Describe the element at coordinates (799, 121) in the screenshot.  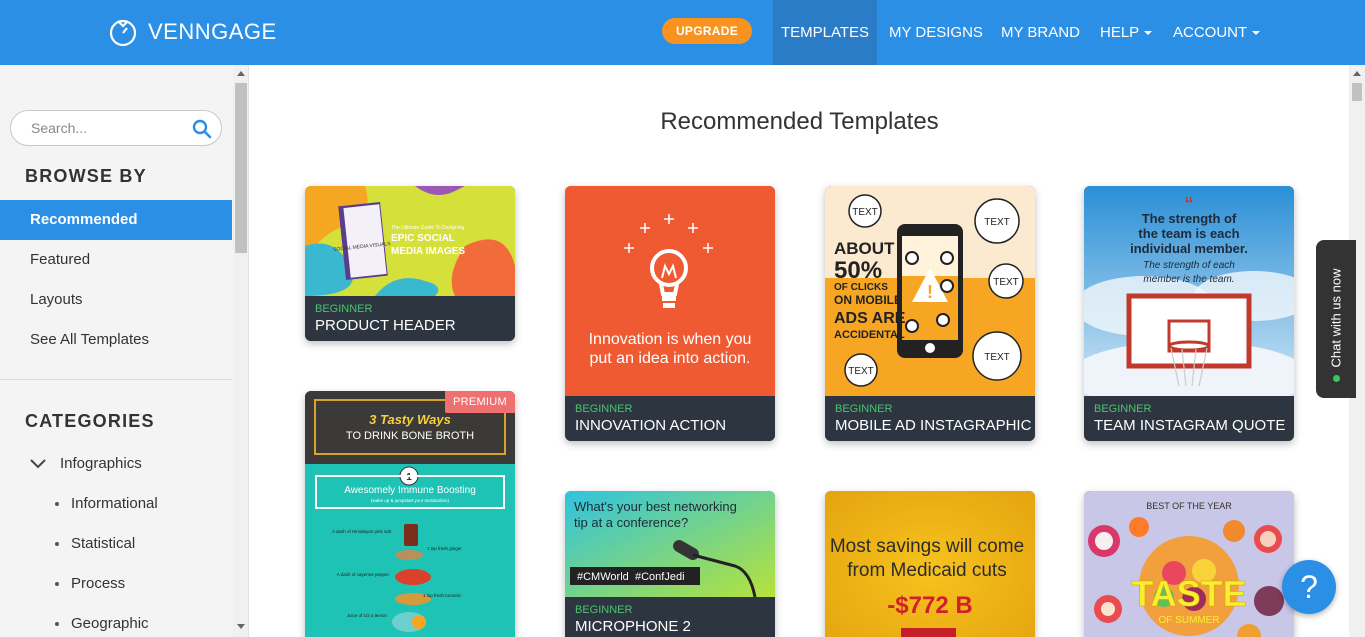
I see `page-title: Recommended Templates` at that location.